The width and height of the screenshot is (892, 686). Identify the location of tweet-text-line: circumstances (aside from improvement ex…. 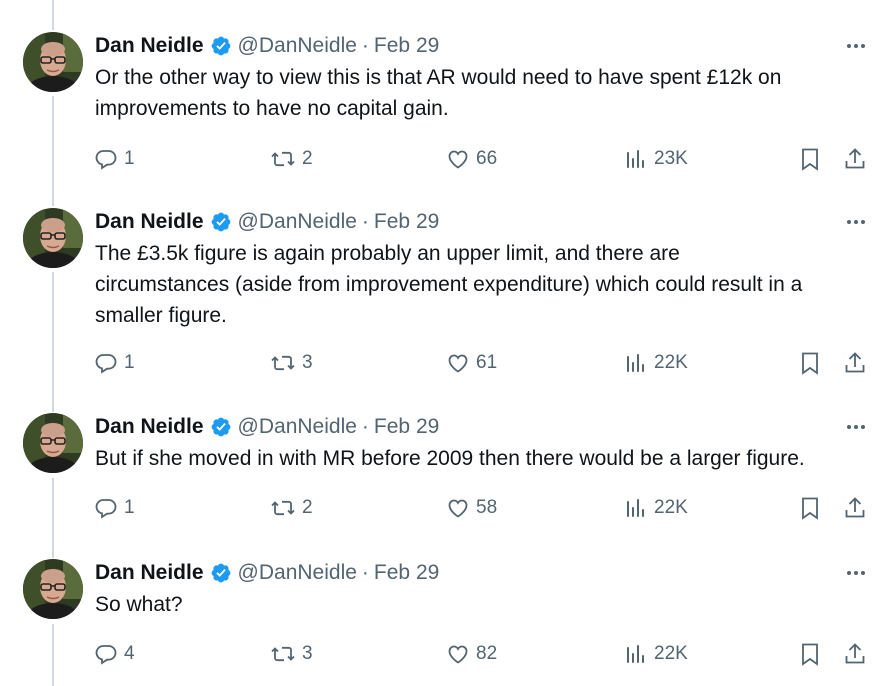
(449, 284).